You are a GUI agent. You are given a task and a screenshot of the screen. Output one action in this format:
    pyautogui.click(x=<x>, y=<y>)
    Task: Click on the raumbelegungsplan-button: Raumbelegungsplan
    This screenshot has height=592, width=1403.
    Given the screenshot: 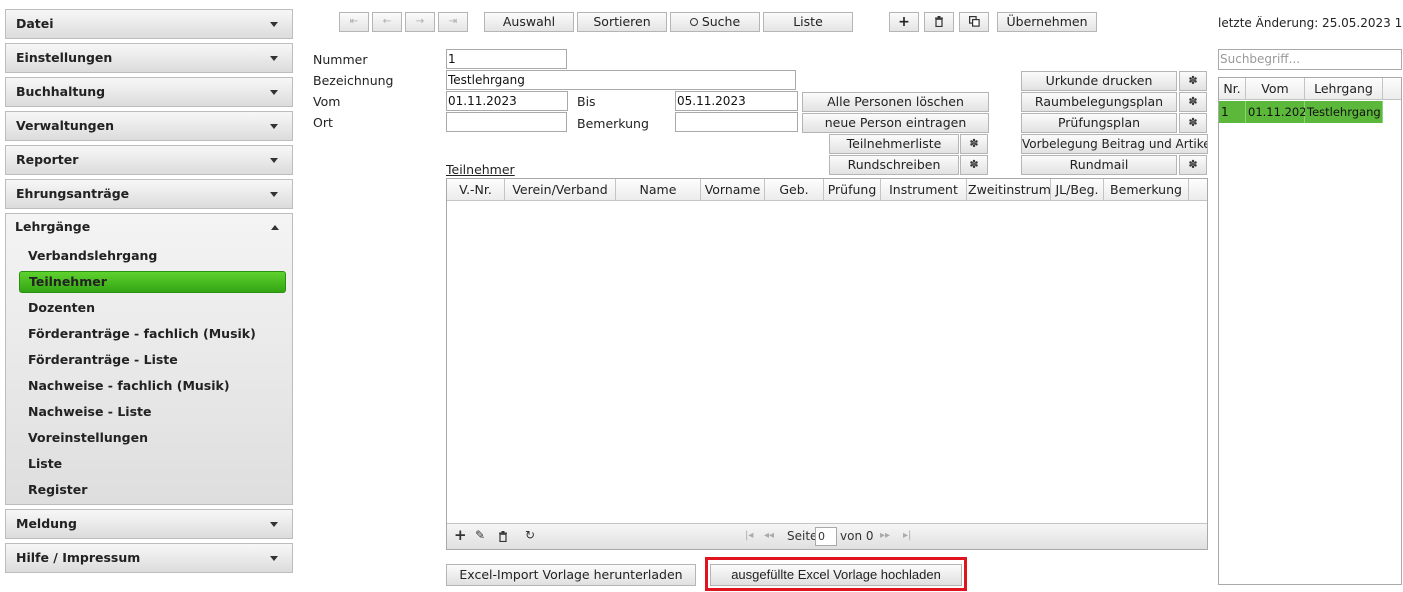 What is the action you would take?
    pyautogui.click(x=1099, y=102)
    